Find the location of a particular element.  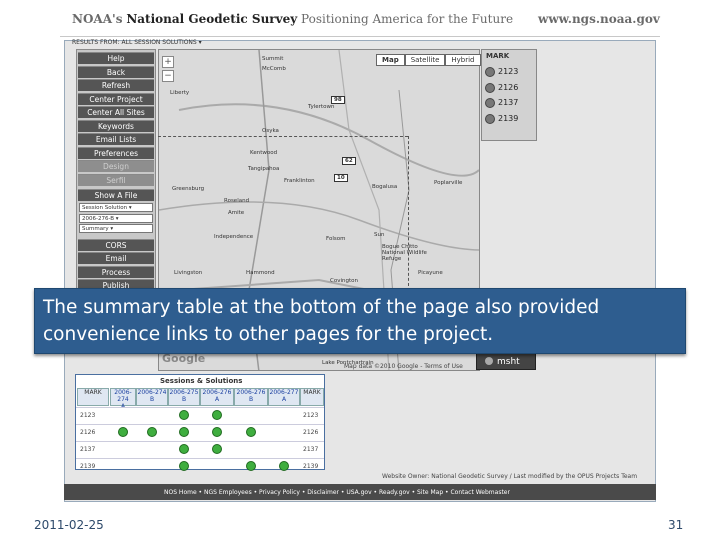

mark-id: 2126 is located at coordinates (508, 87).